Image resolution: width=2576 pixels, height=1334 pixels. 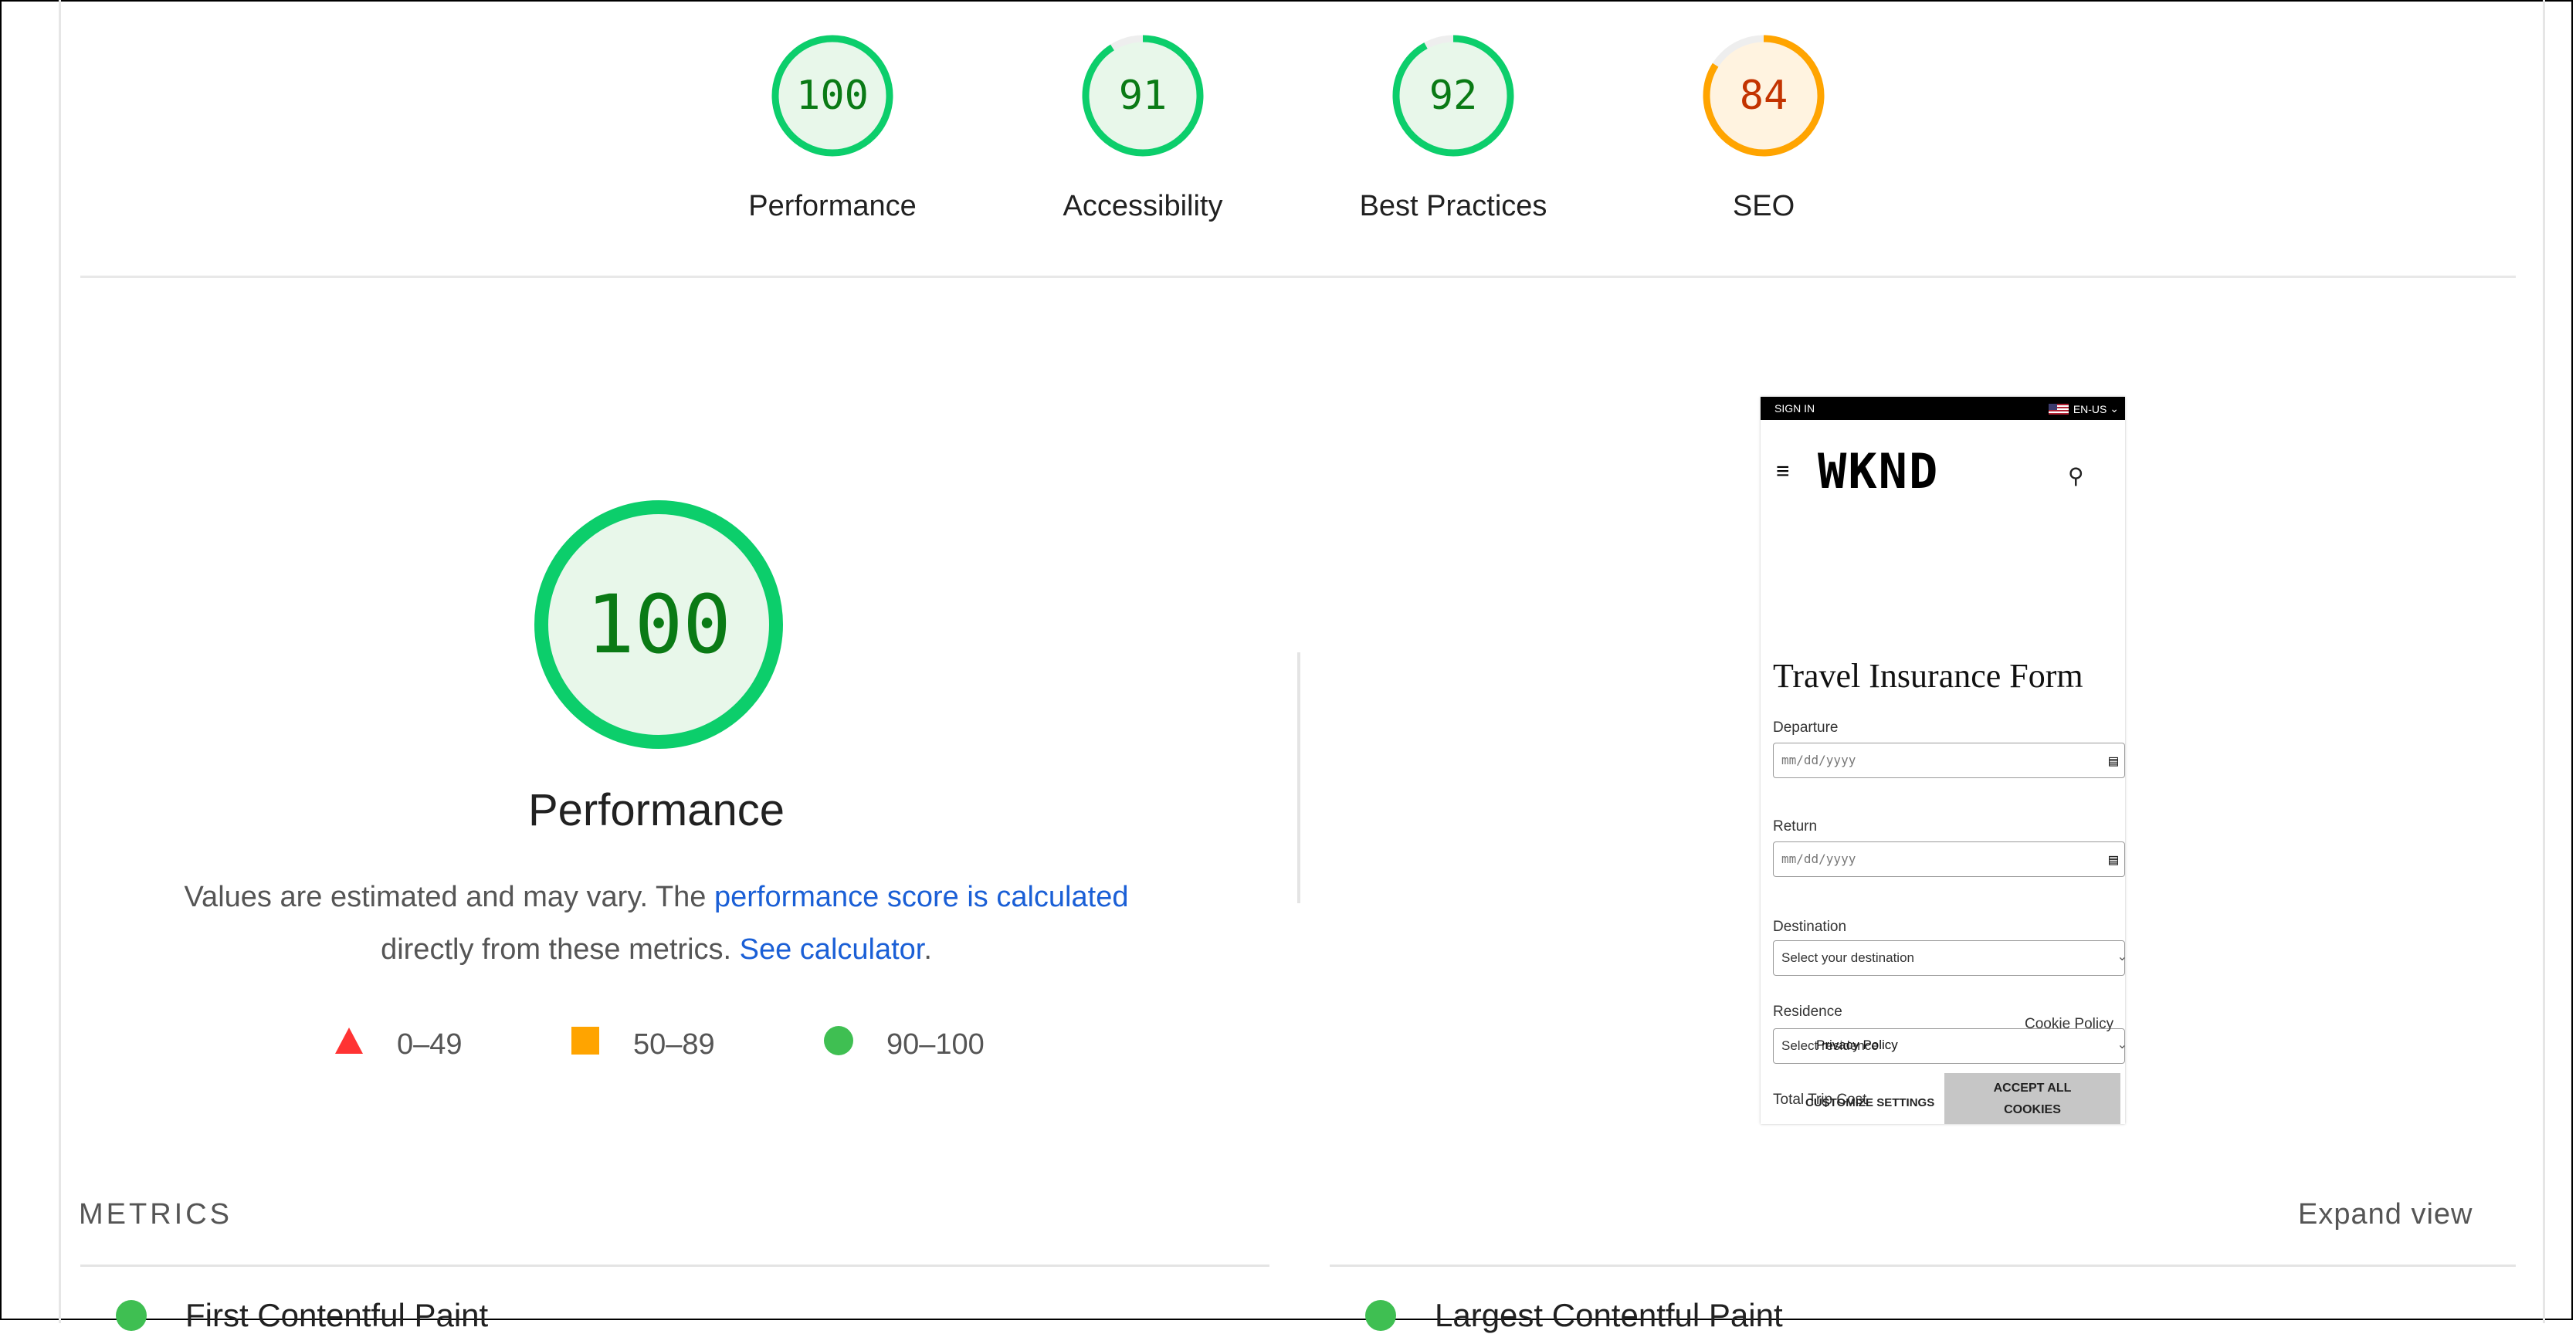 I want to click on legend-range-pass: 90–100, so click(x=935, y=1044).